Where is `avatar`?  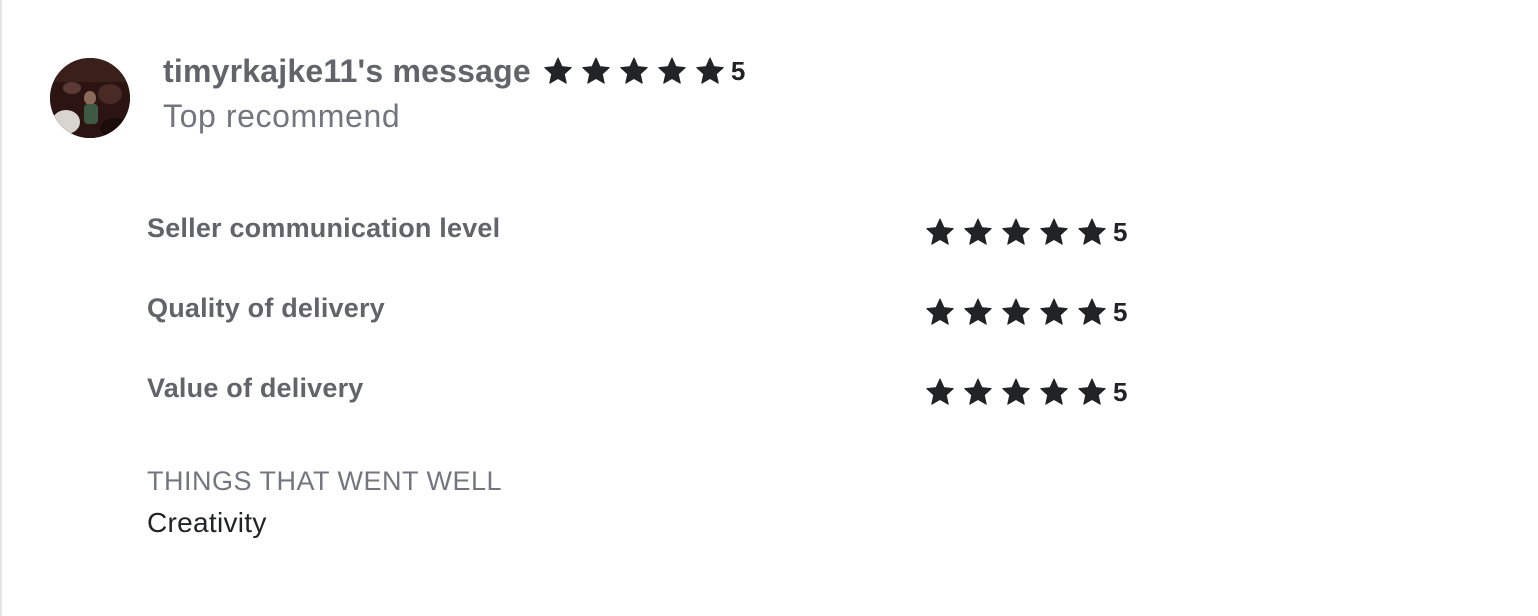 avatar is located at coordinates (90, 98).